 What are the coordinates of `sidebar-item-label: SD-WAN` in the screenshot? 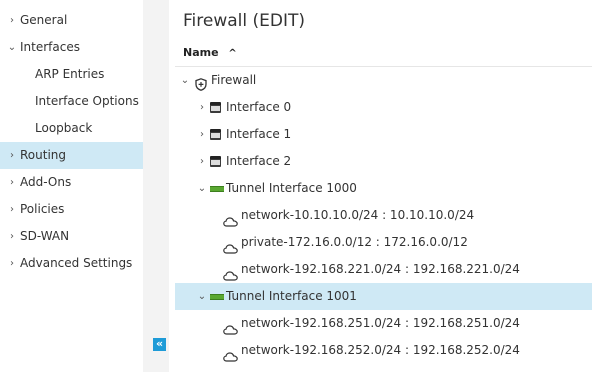 It's located at (45, 236).